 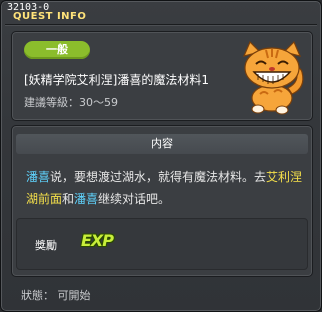 I want to click on description-segment: 和, so click(x=68, y=199).